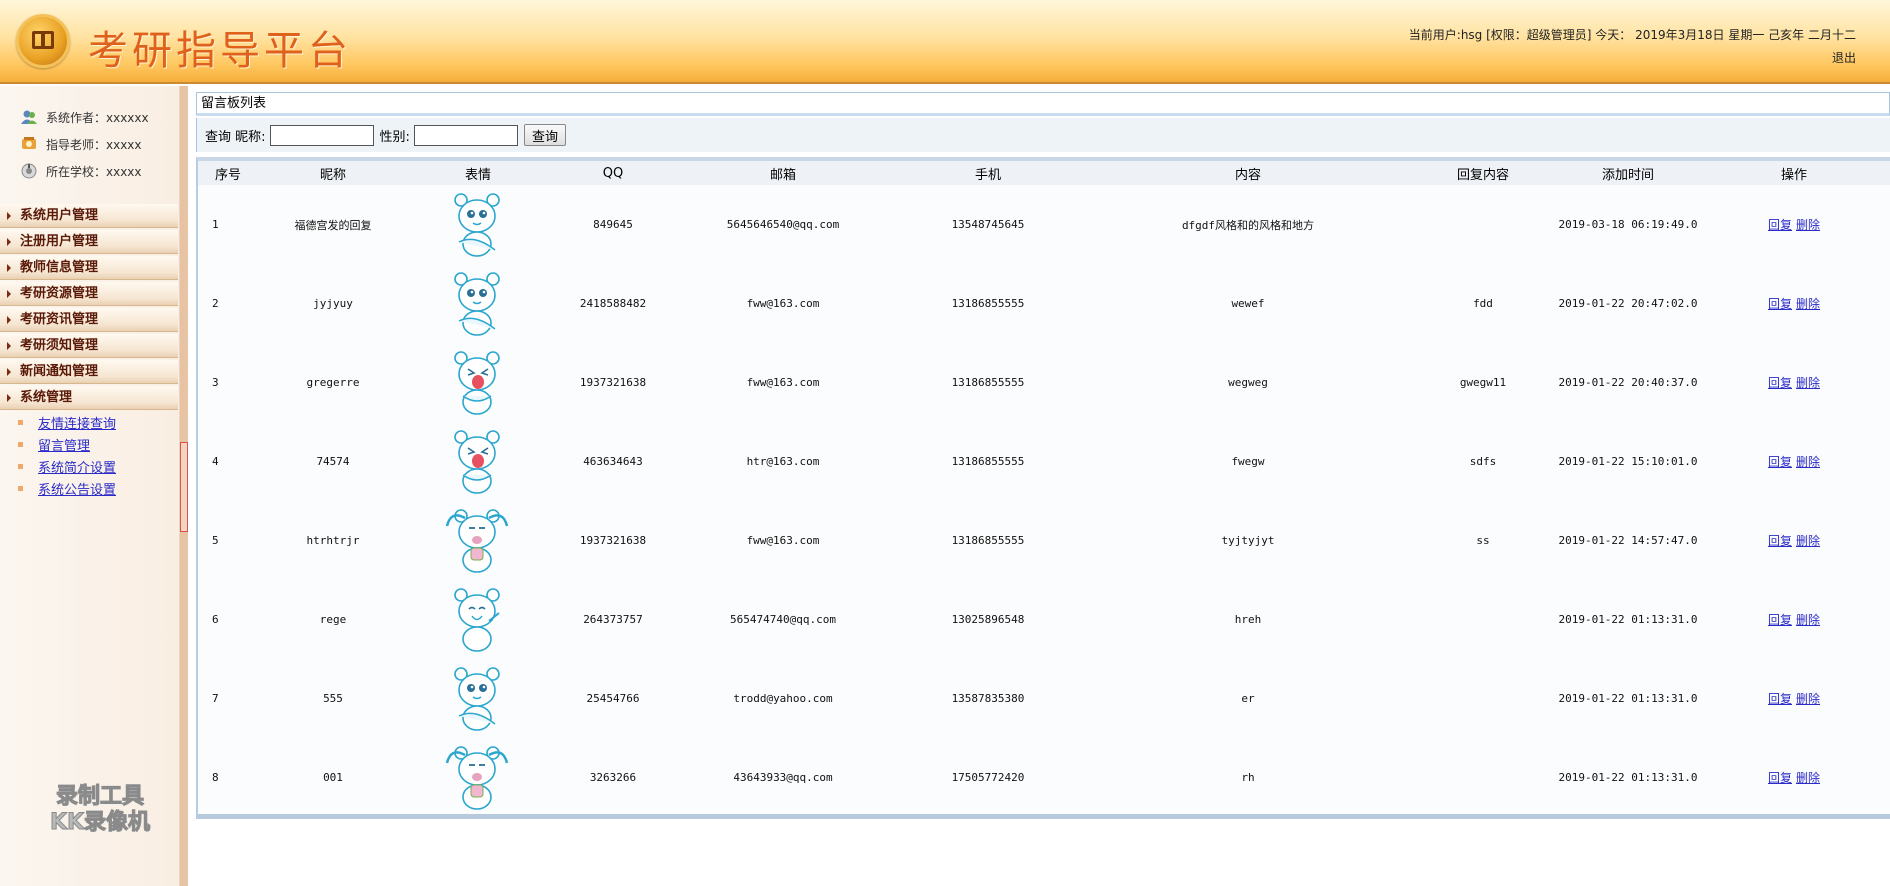 This screenshot has width=1890, height=886. I want to click on menu-news-notifications: 新闻通知管理, so click(89, 372).